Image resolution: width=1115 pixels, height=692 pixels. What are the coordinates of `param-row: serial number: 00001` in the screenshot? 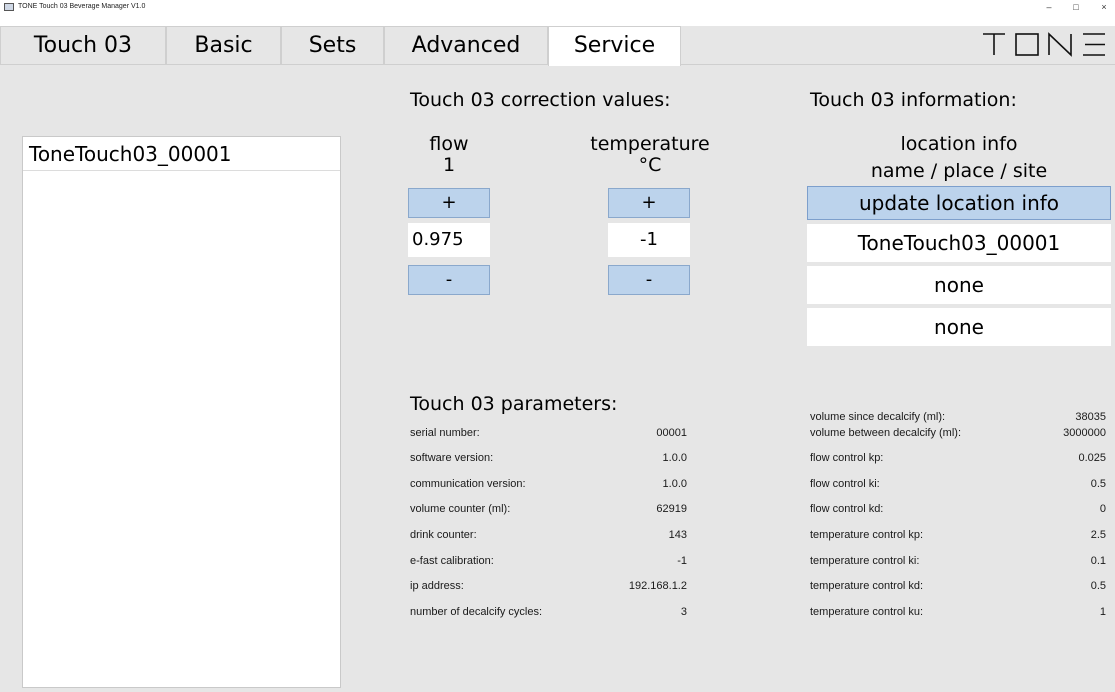 It's located at (548, 433).